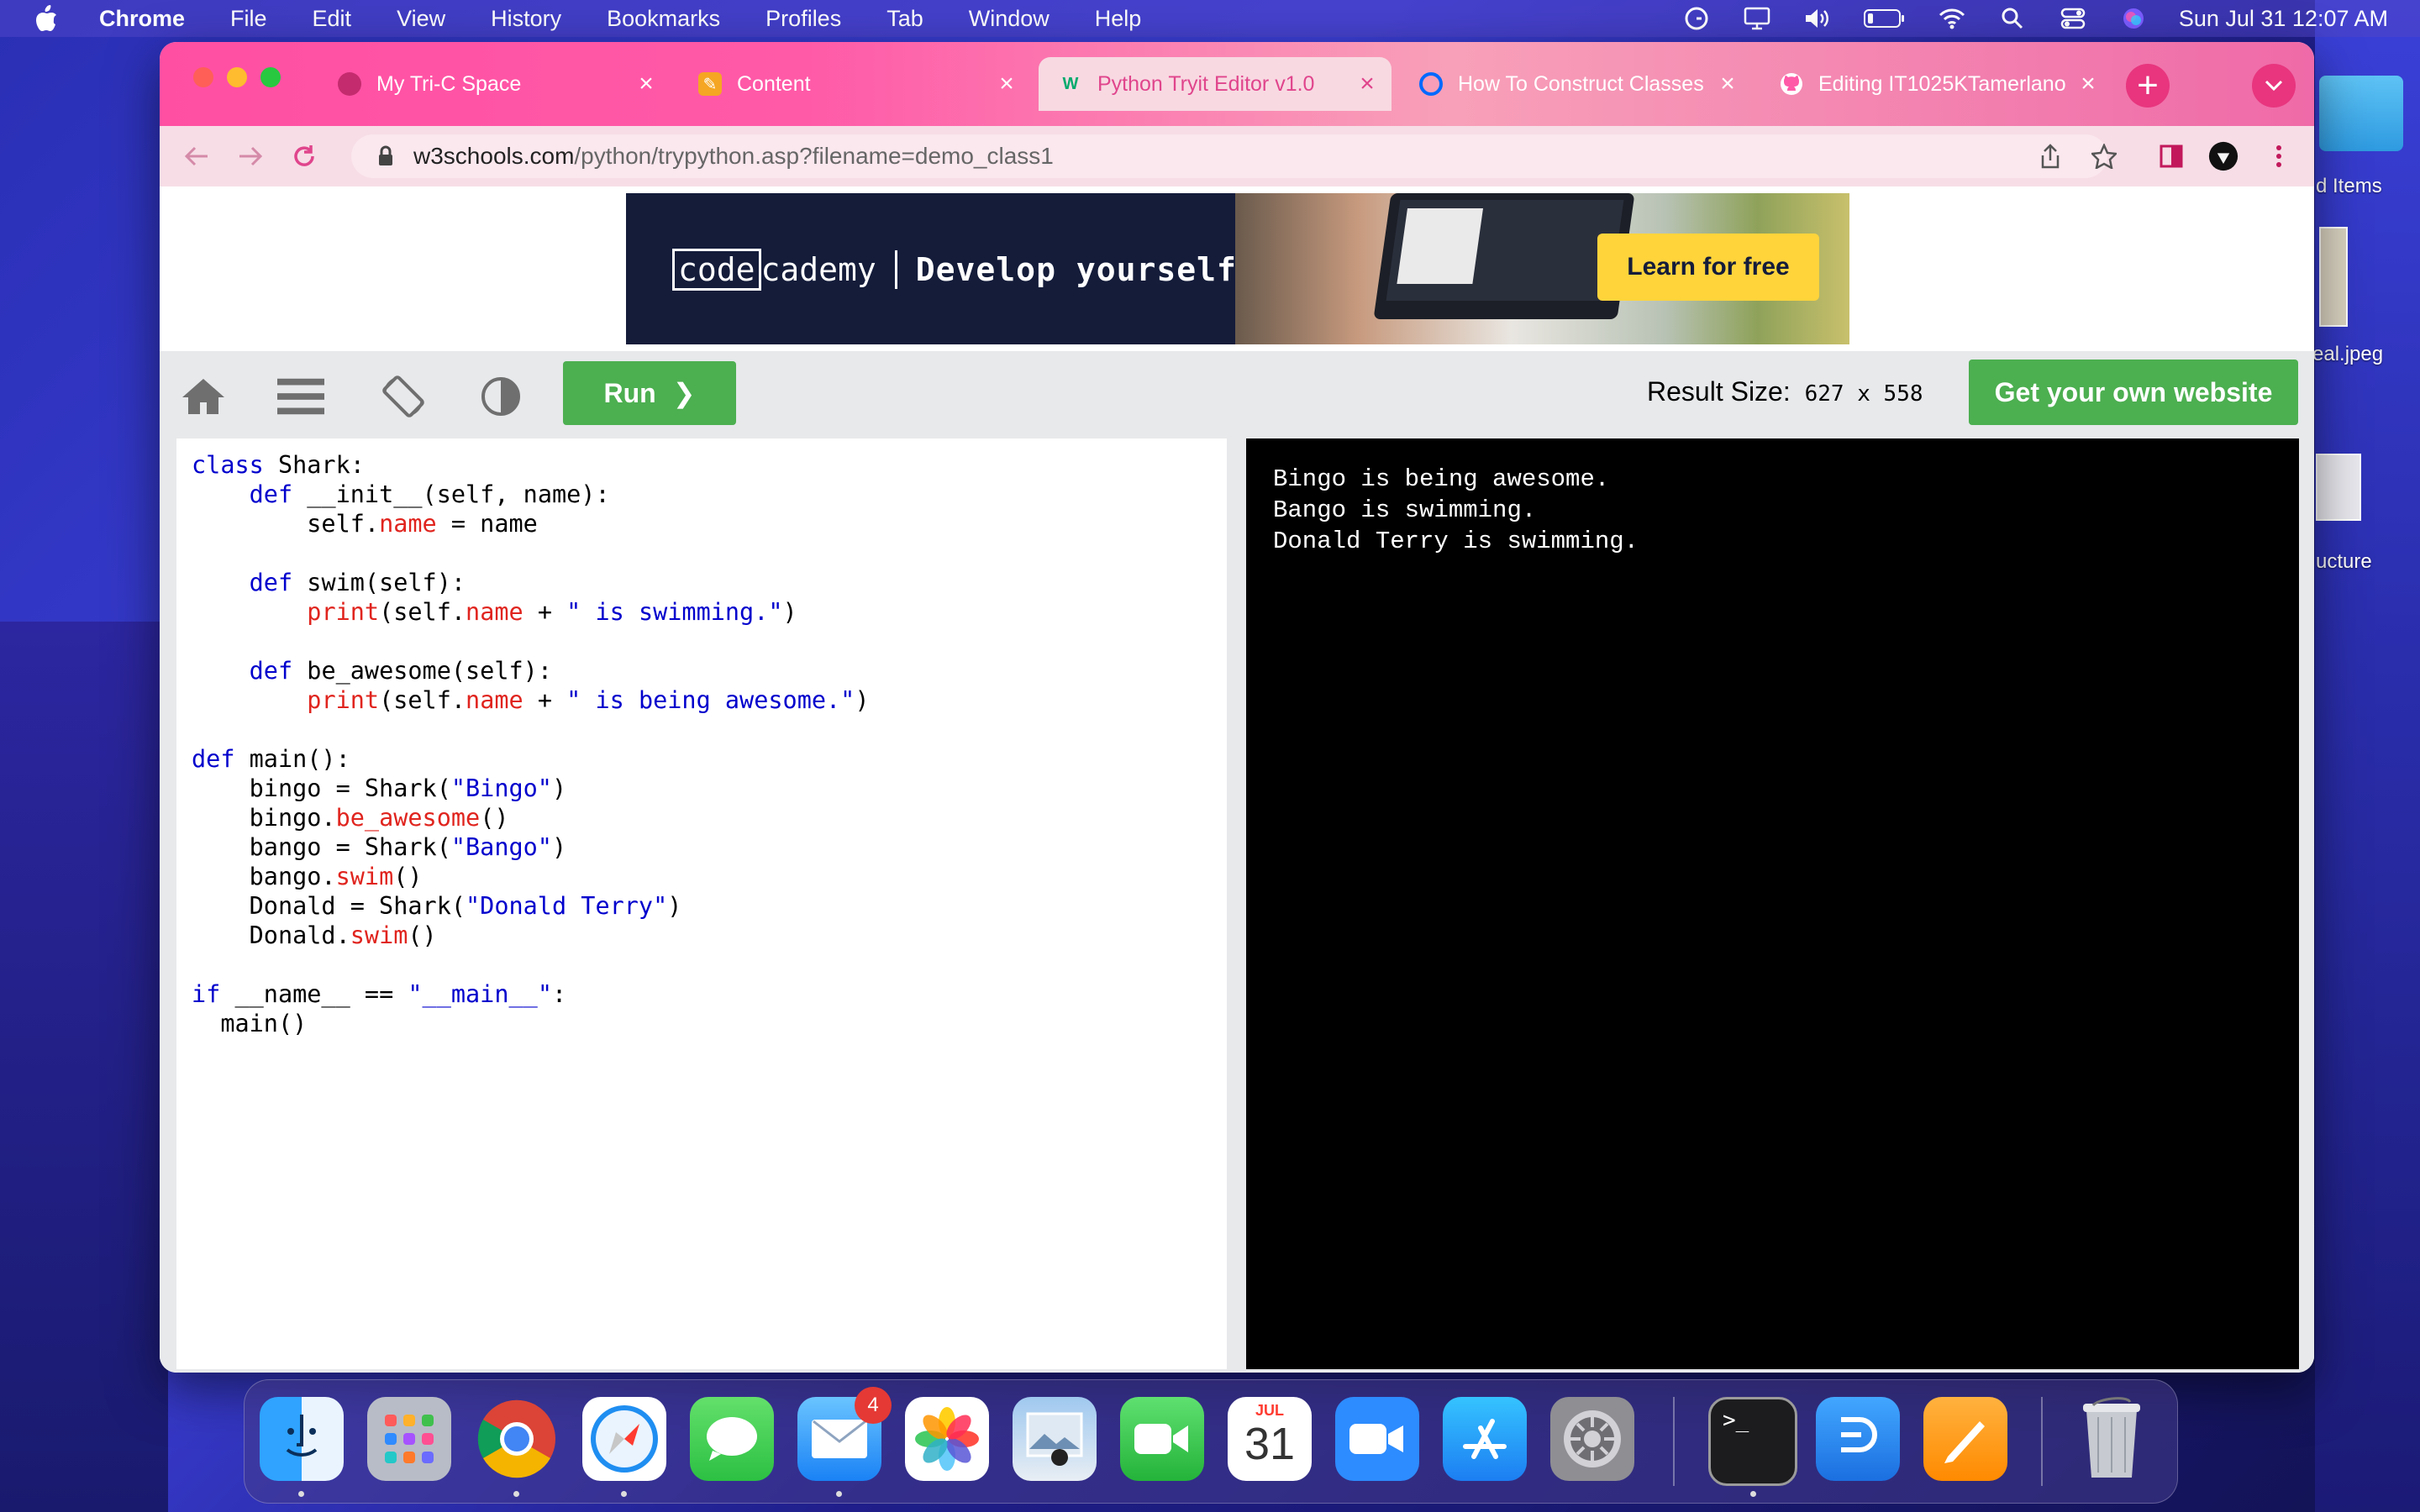 The height and width of the screenshot is (1512, 2420). What do you see at coordinates (304, 156) in the screenshot?
I see `reload-icon` at bounding box center [304, 156].